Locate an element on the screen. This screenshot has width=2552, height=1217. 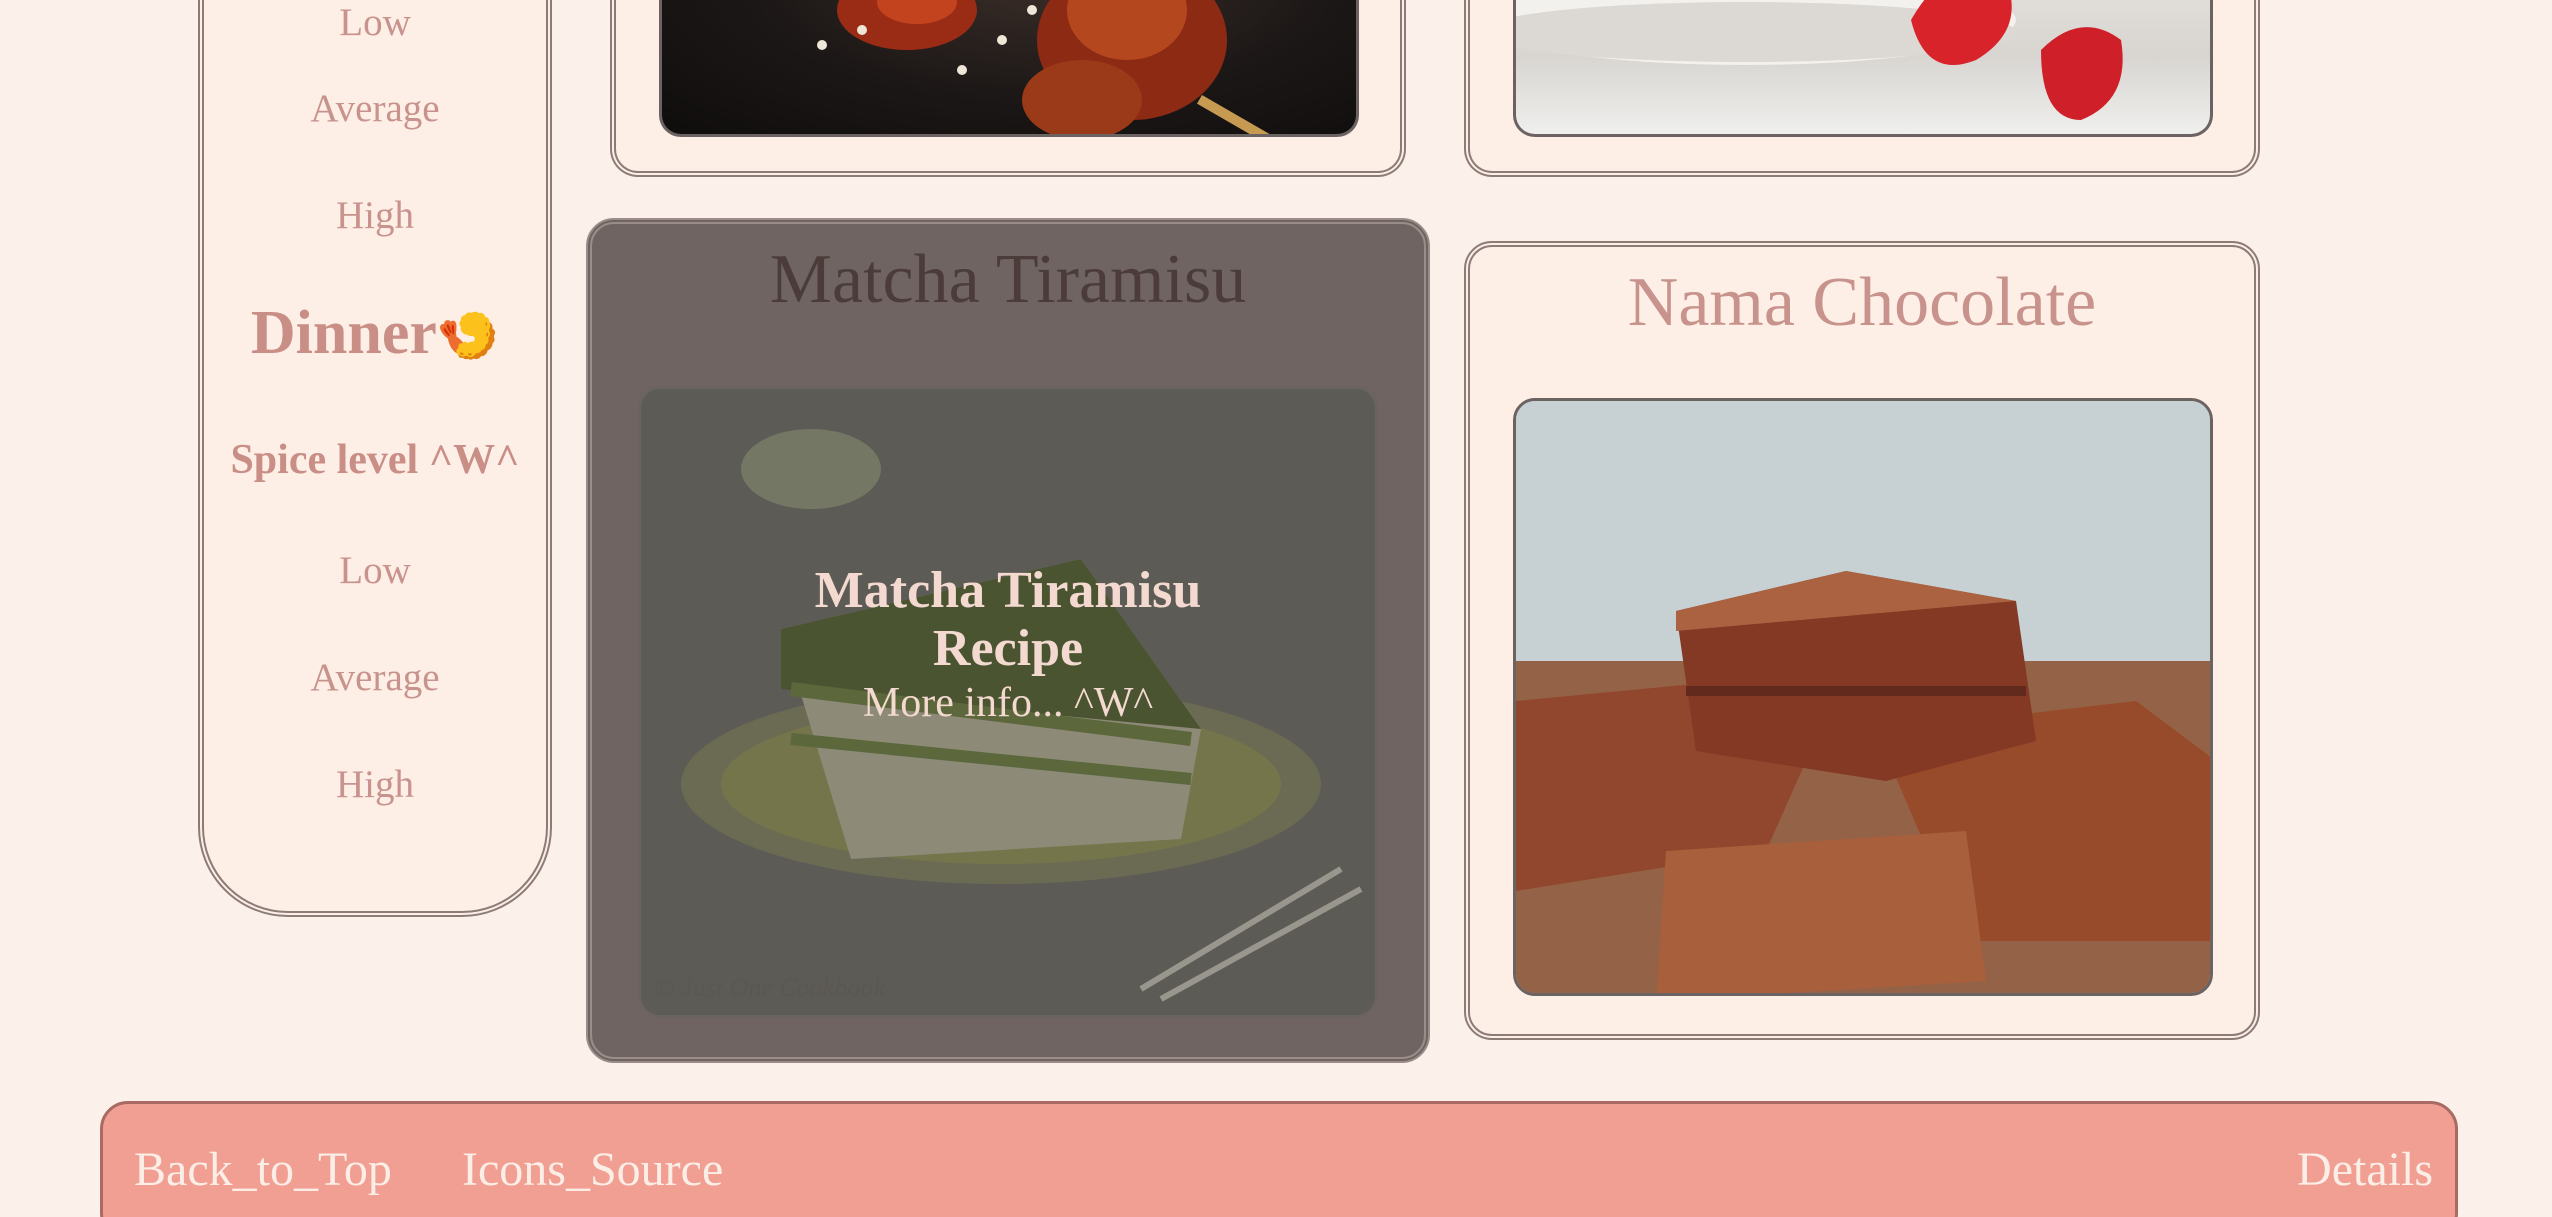
recipe-card-strawberry is located at coordinates (1862, 88).